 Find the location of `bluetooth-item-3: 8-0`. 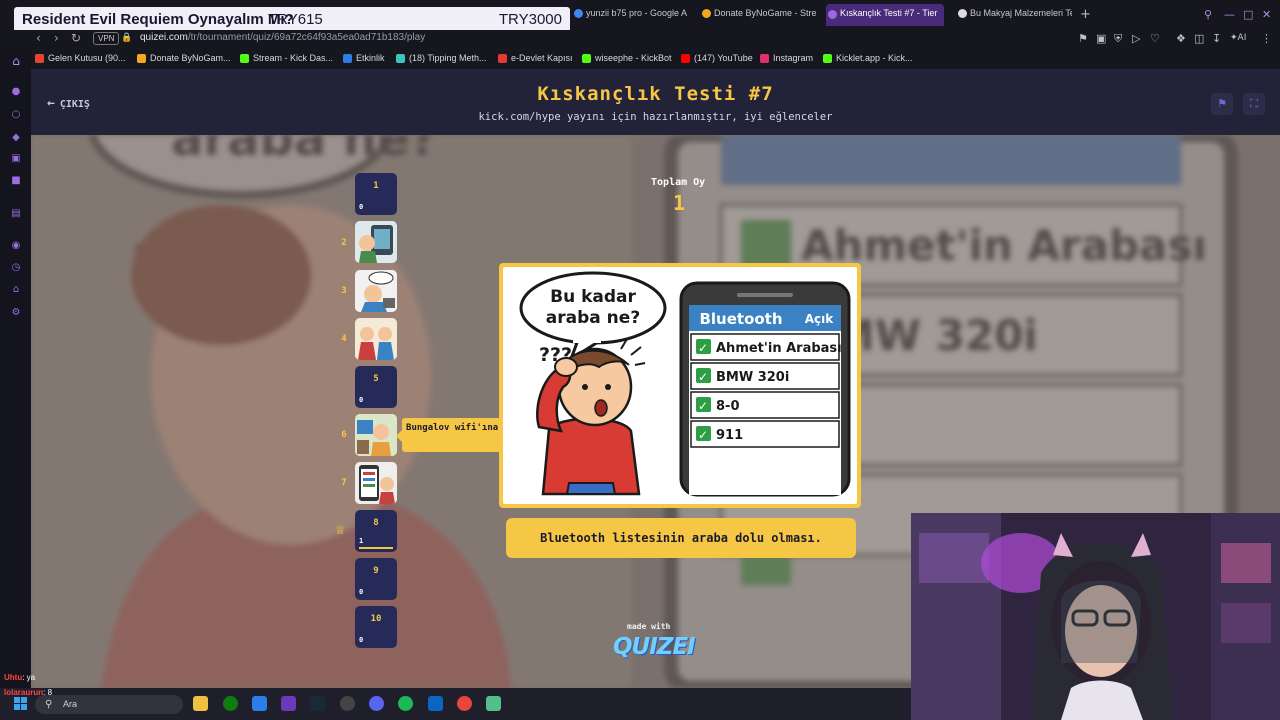

bluetooth-item-3: 8-0 is located at coordinates (728, 406).